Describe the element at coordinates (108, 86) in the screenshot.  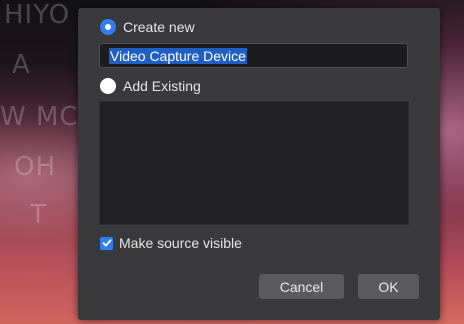
I see `radio-unselected-icon` at that location.